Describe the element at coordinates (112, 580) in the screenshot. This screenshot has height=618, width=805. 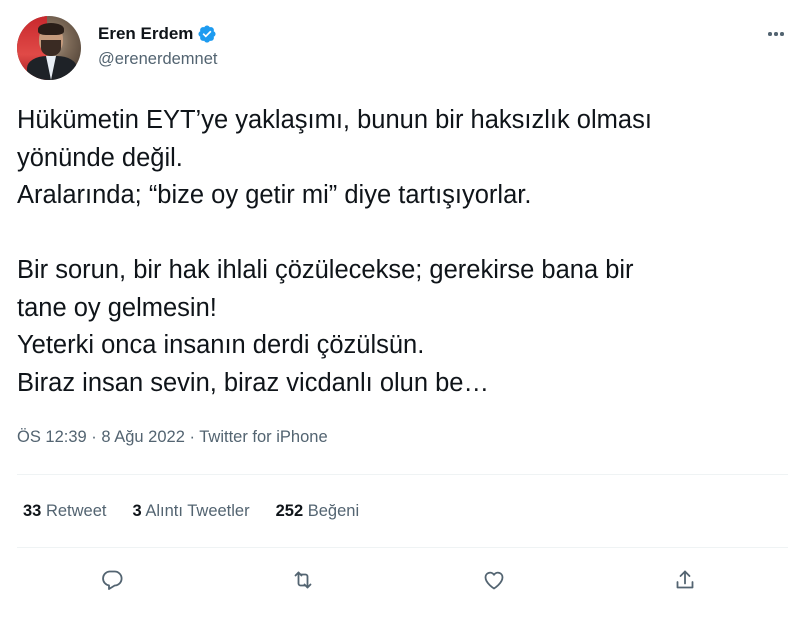
I see `reply-icon` at that location.